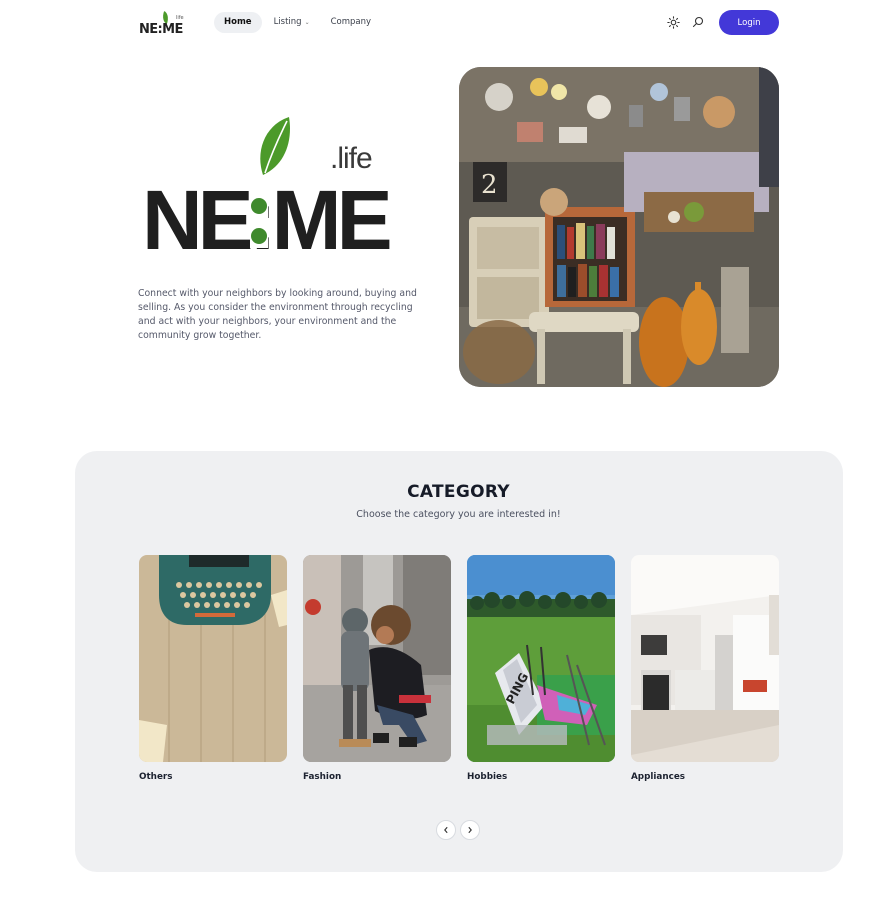 This screenshot has height=911, width=896. I want to click on chevron-left-icon, so click(446, 830).